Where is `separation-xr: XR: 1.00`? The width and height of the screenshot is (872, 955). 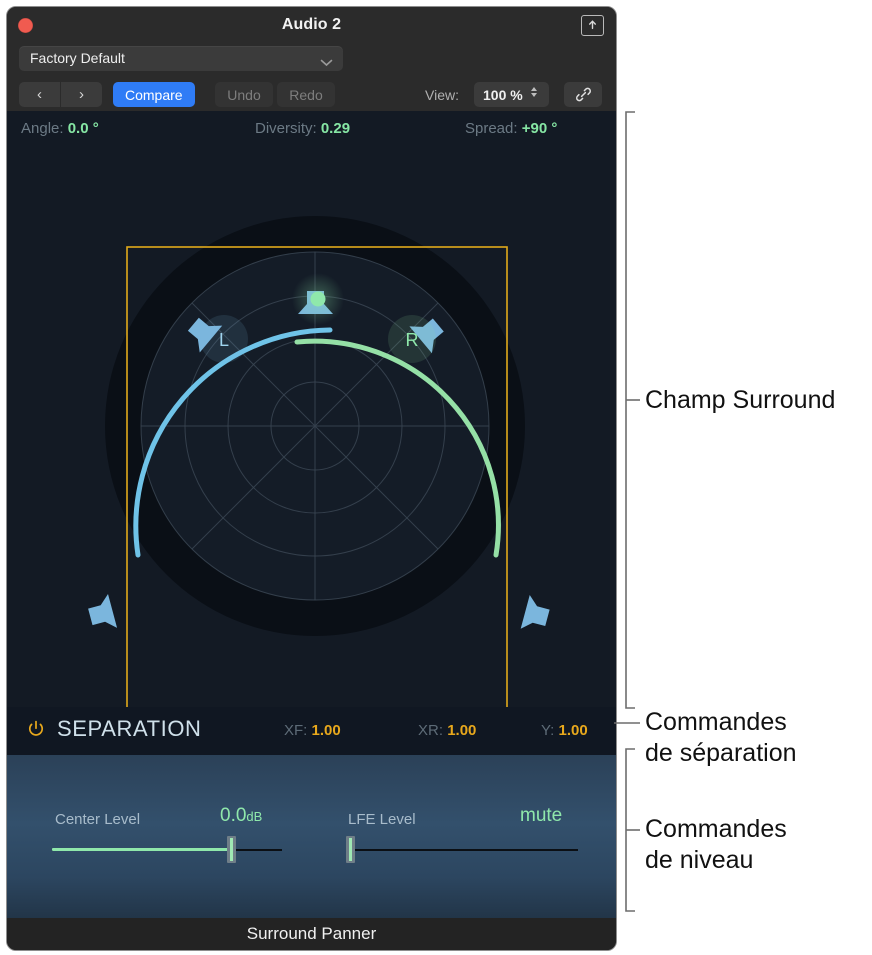 separation-xr: XR: 1.00 is located at coordinates (447, 730).